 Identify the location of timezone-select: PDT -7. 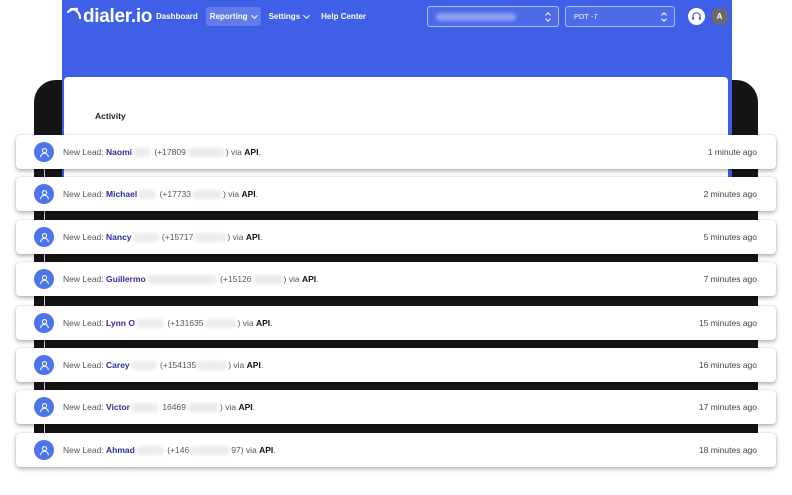
(620, 16).